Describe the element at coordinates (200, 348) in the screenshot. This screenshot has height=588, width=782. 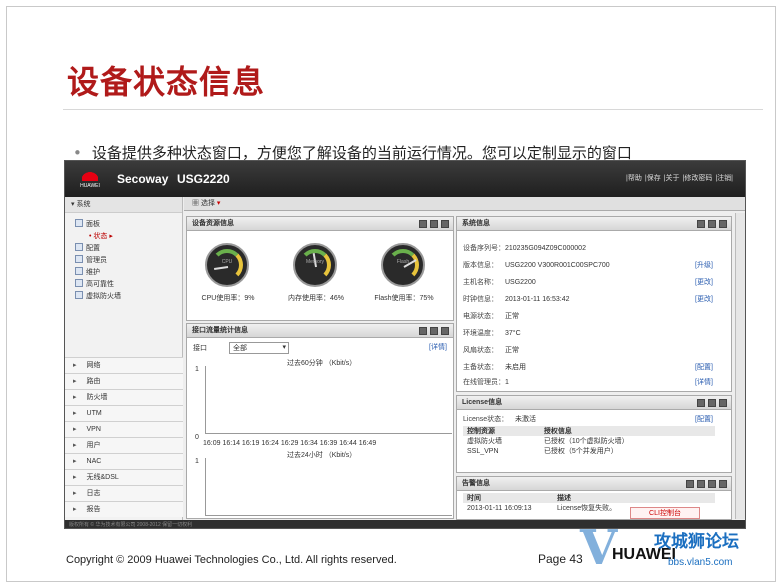
I see `interface-label: 接口` at that location.